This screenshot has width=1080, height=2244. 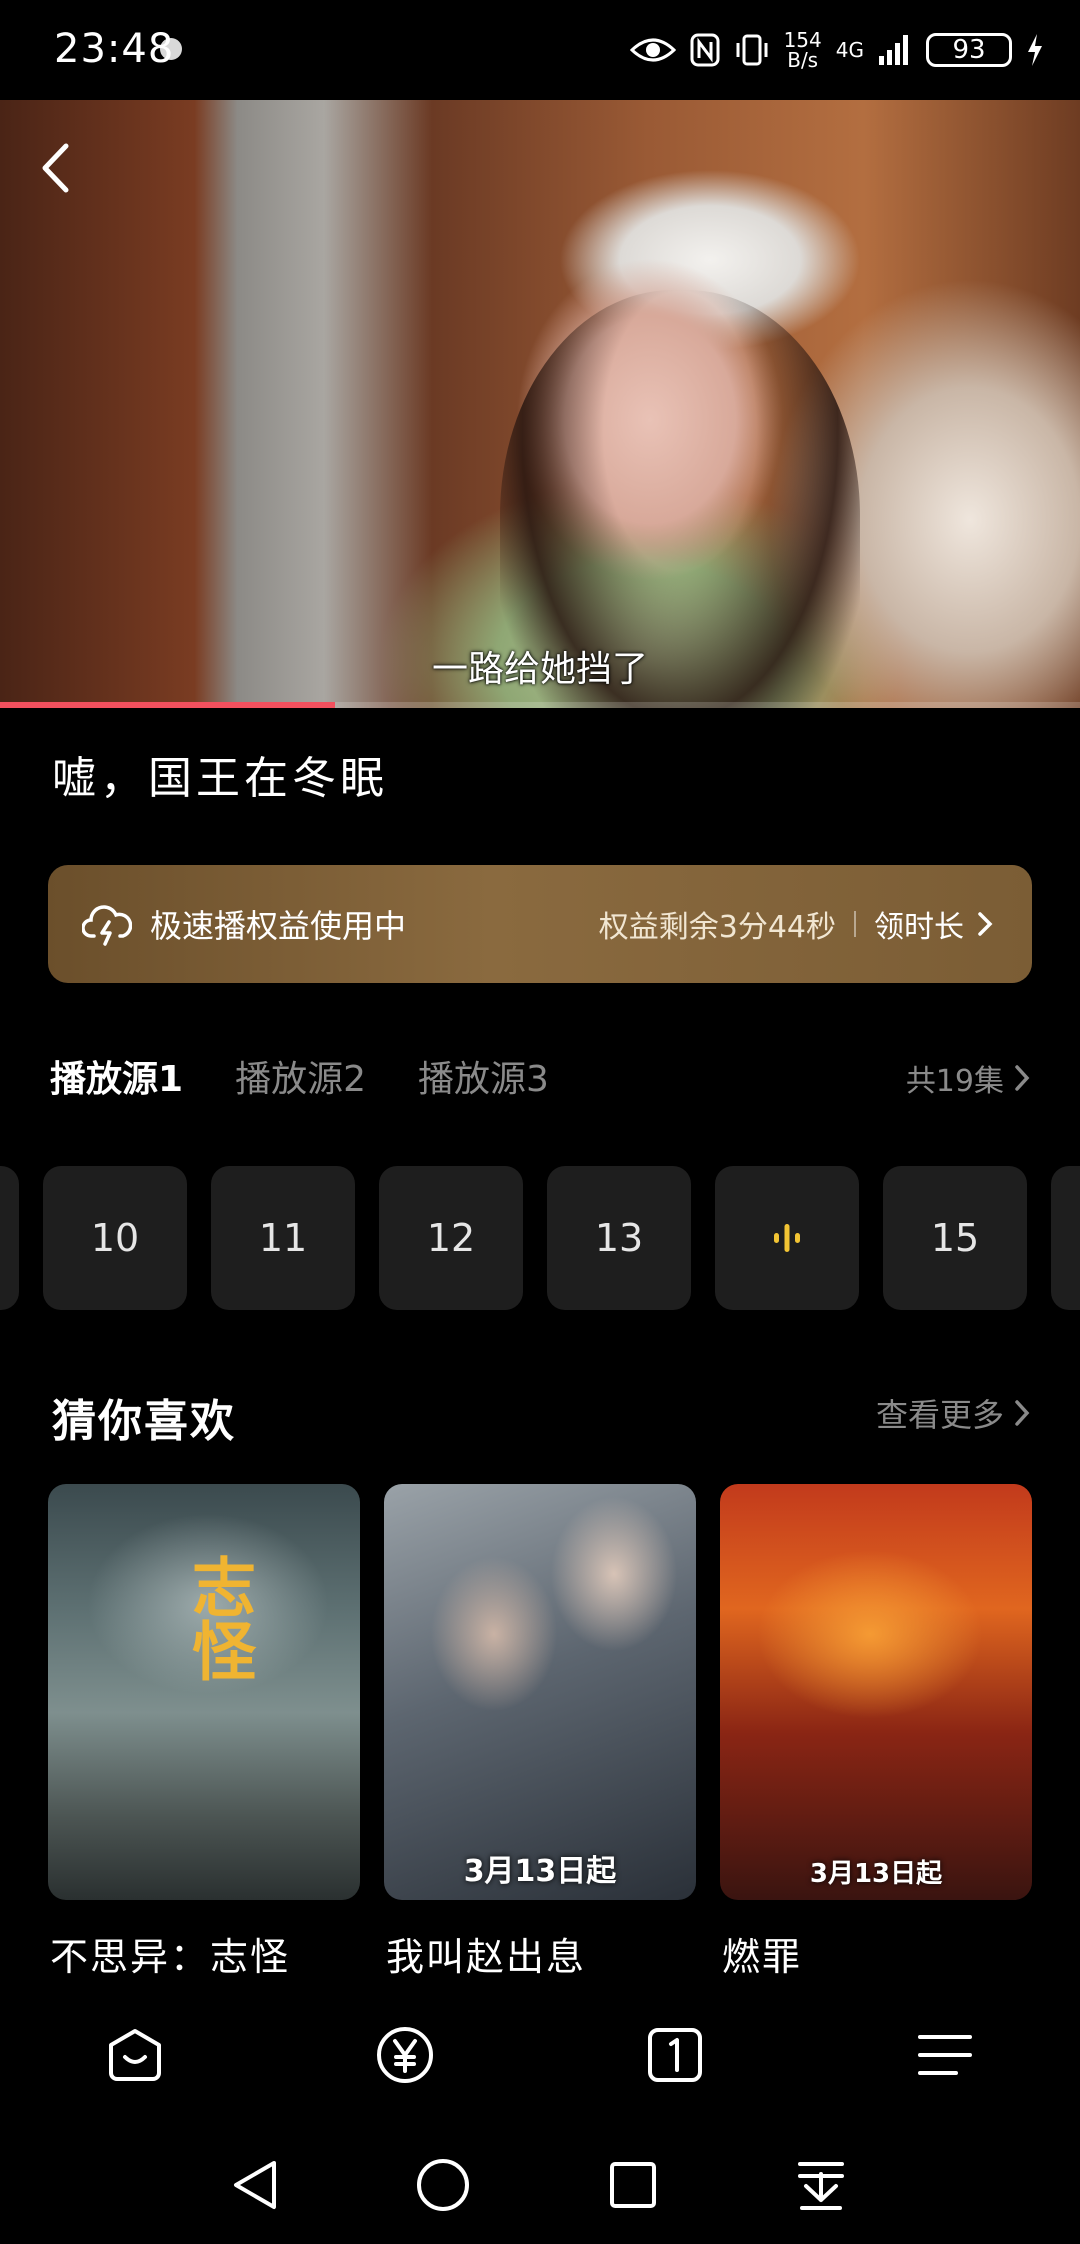 I want to click on back-button, so click(x=55, y=168).